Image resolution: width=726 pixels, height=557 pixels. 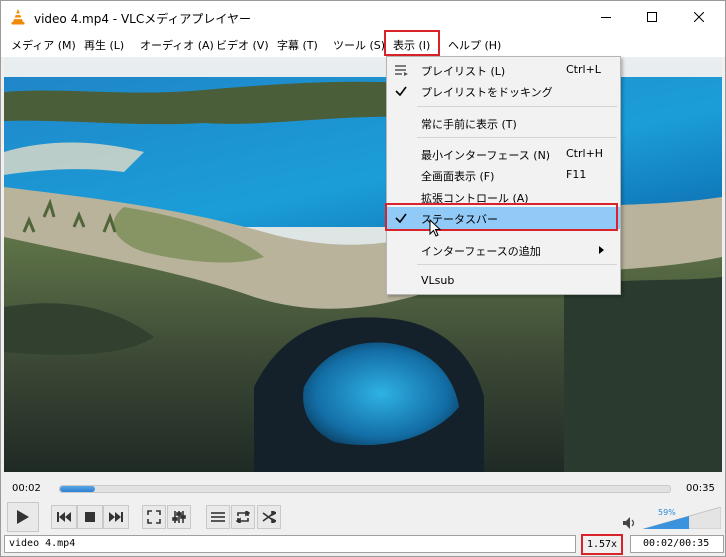 I want to click on shuffle-button, so click(x=269, y=517).